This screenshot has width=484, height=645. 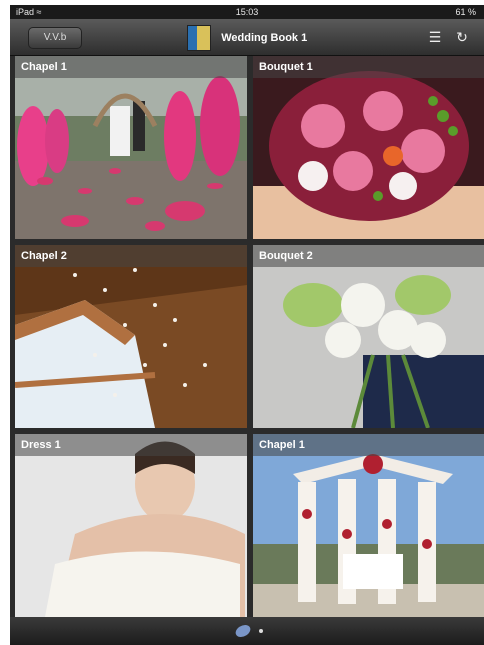 I want to click on navigation-bar: V.V.b Wedding Book 1 ☰ ↻, so click(x=247, y=37).